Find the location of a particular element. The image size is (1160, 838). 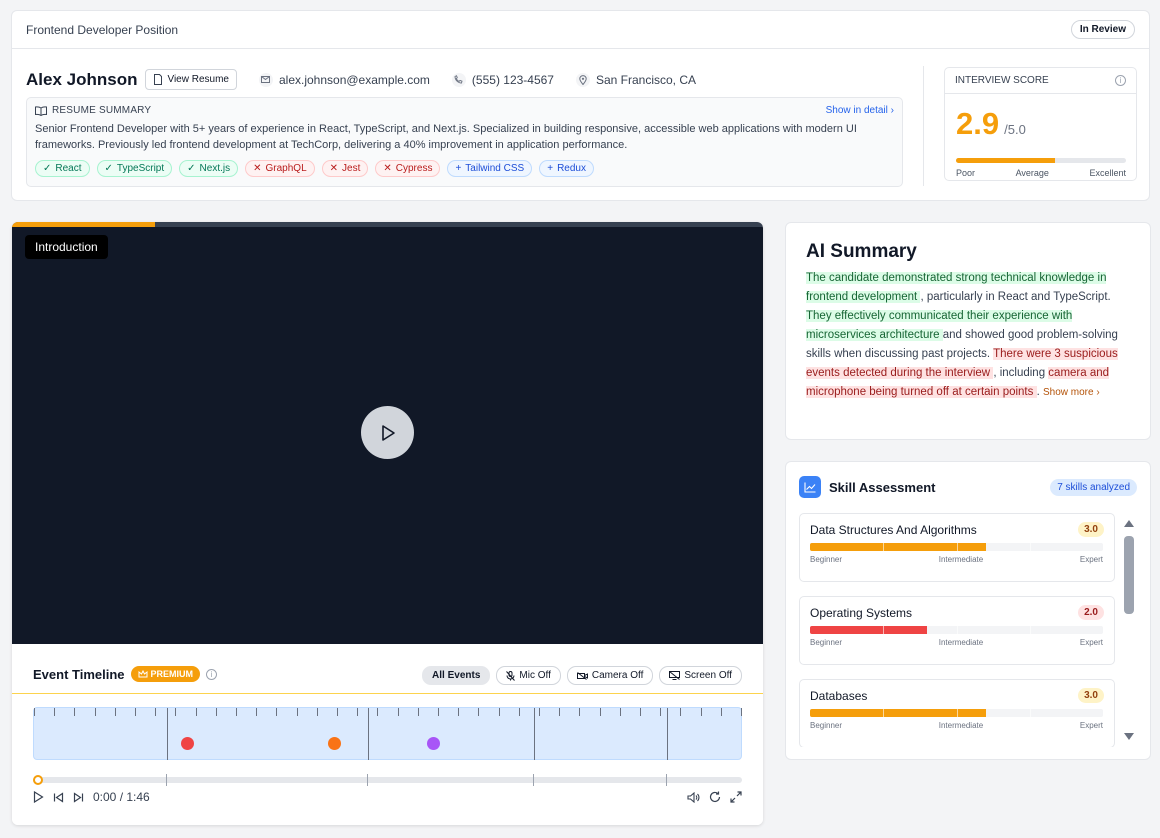

skill-scale-intermediate: Intermediate is located at coordinates (961, 642).